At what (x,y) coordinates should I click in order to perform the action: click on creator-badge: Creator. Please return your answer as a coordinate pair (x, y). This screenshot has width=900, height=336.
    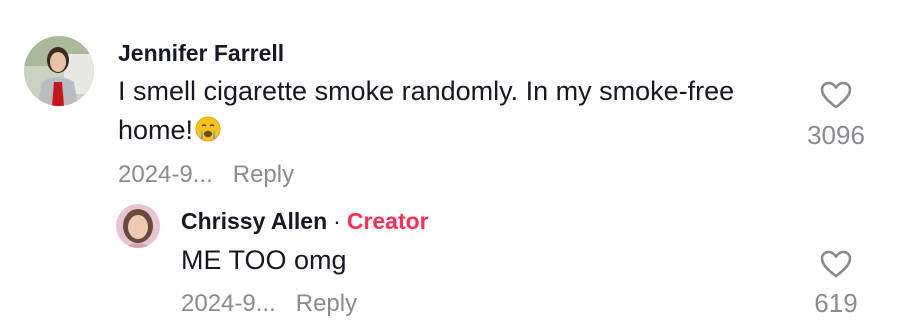
    Looking at the image, I should click on (387, 221).